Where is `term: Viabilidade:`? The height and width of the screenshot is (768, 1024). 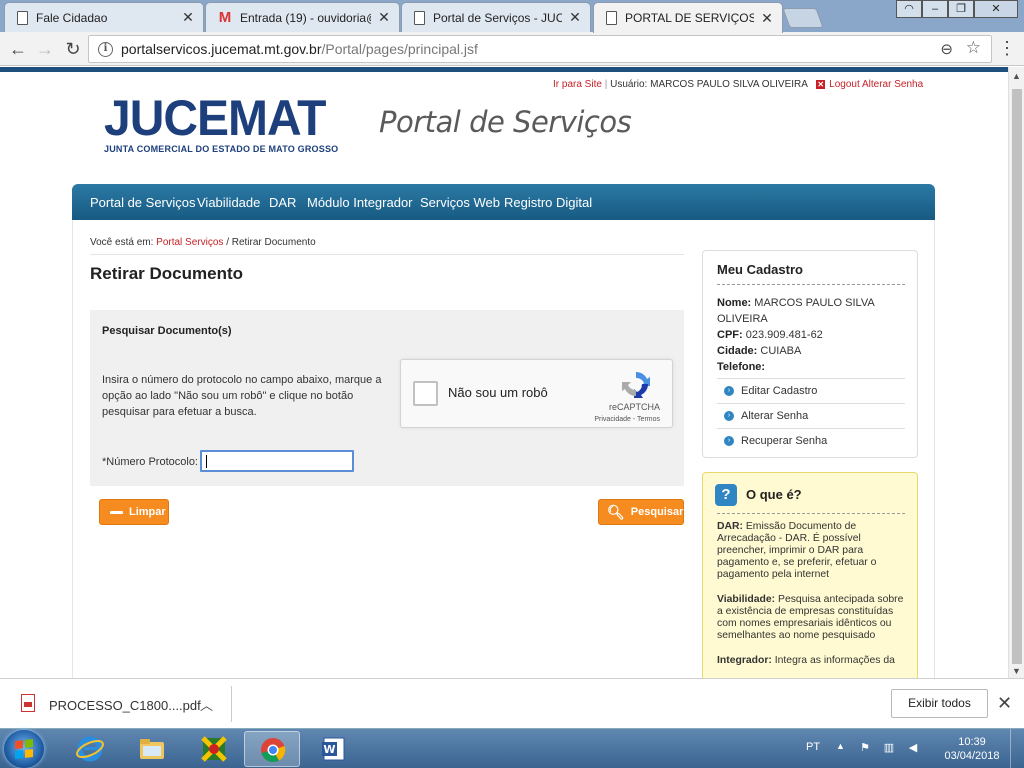
term: Viabilidade: is located at coordinates (746, 599).